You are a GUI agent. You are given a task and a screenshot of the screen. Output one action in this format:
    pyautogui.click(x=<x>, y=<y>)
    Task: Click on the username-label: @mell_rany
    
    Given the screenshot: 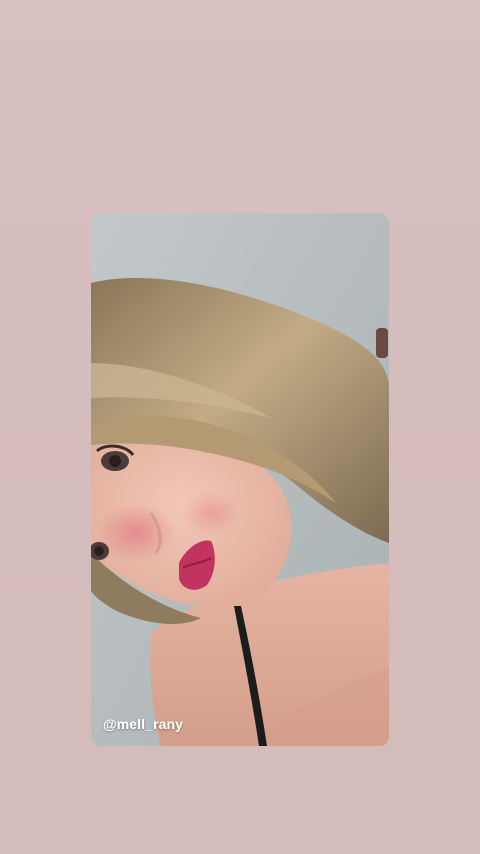 What is the action you would take?
    pyautogui.click(x=143, y=724)
    